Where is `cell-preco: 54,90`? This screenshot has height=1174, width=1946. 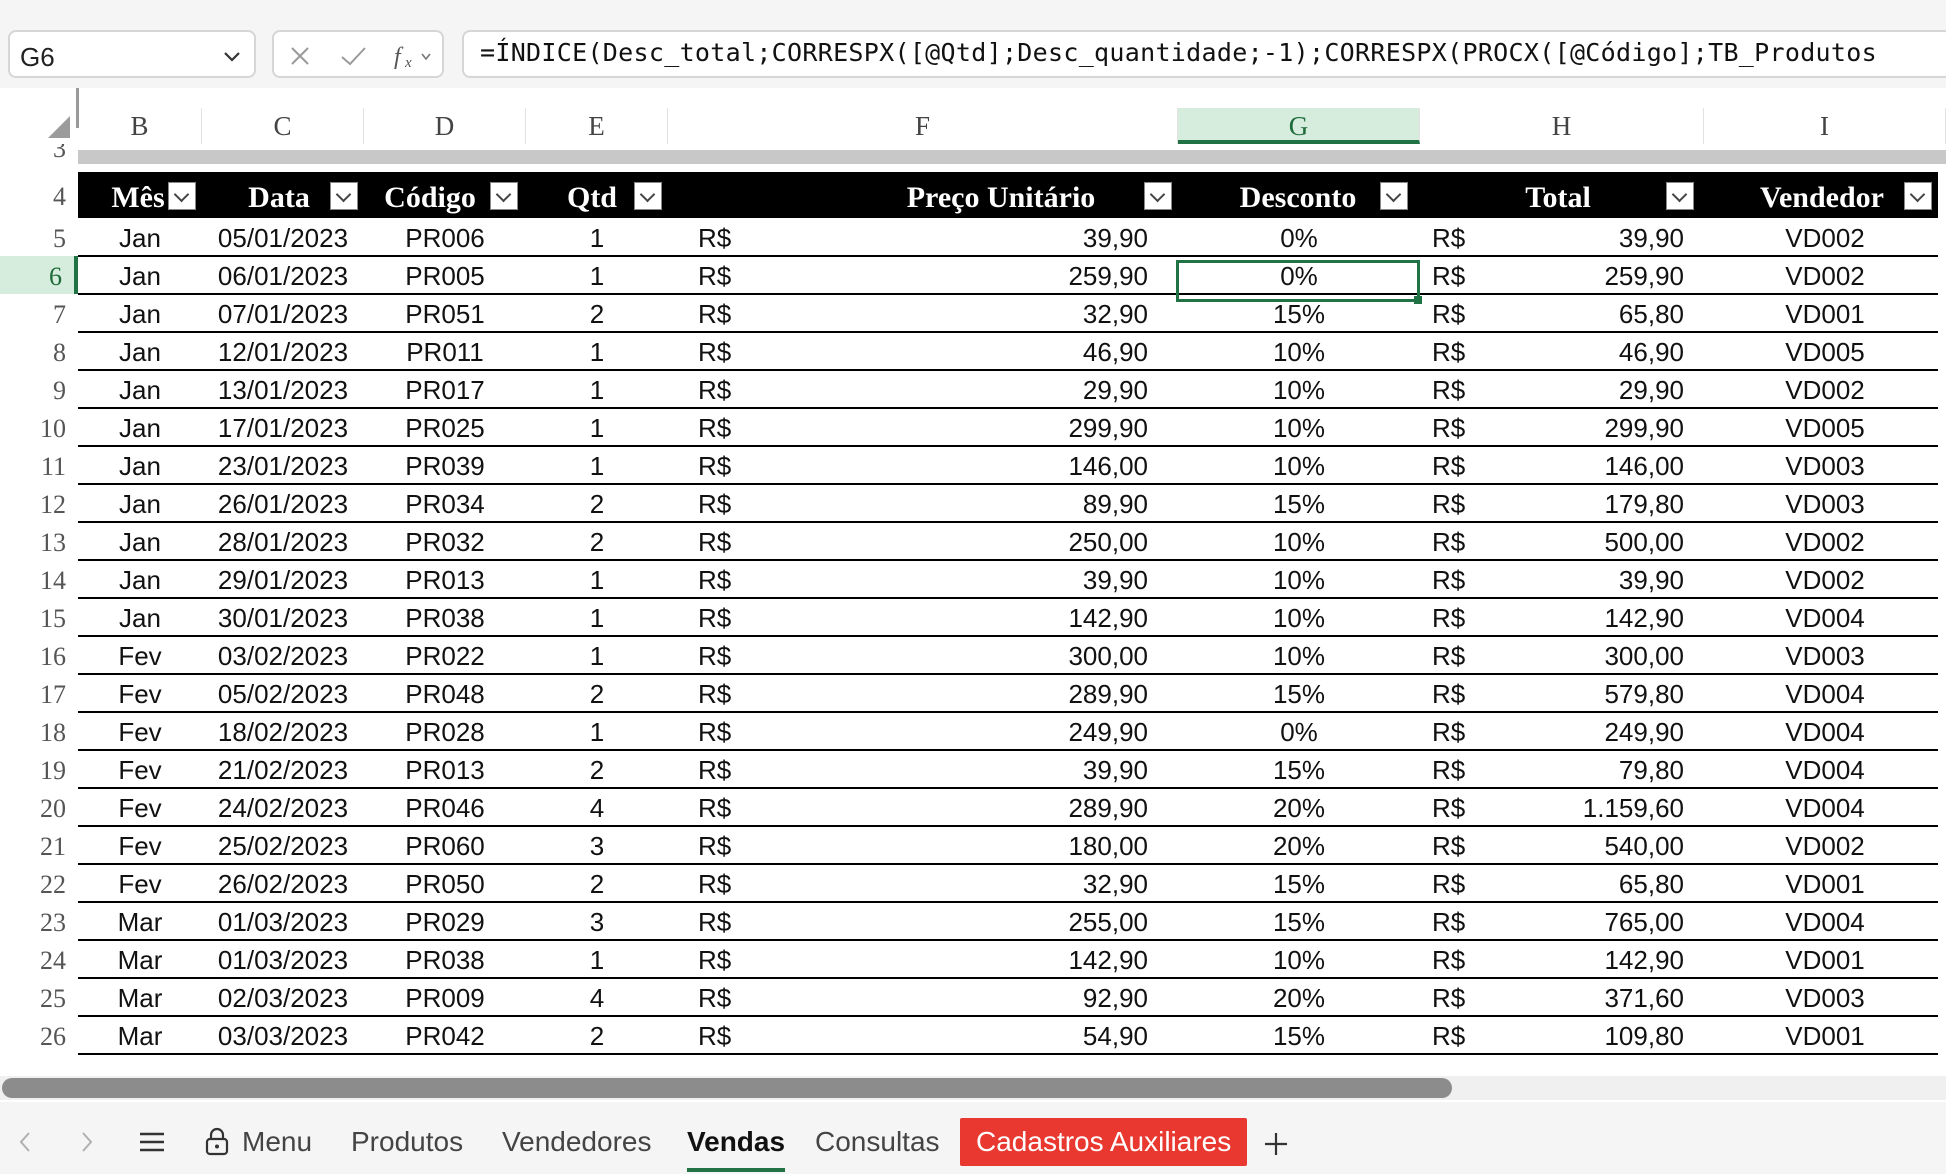
cell-preco: 54,90 is located at coordinates (954, 1035).